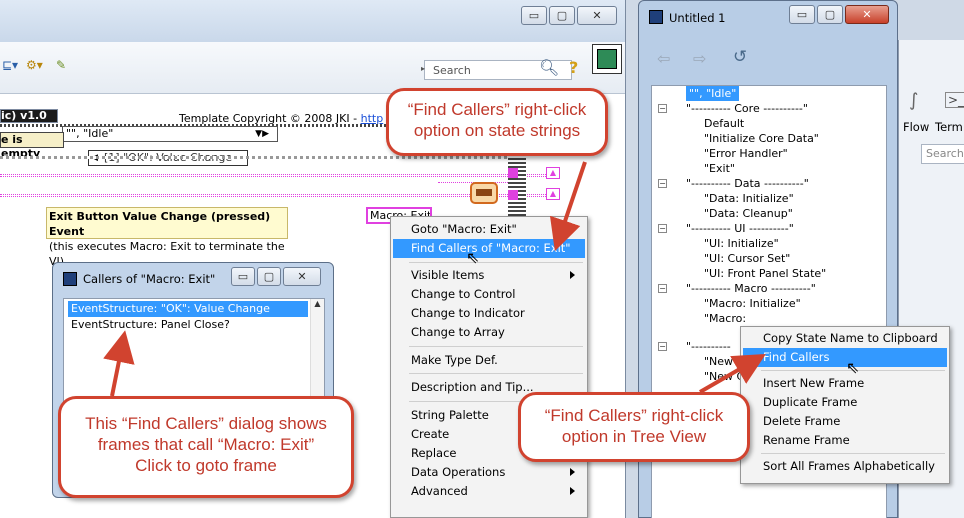 Image resolution: width=964 pixels, height=518 pixels. What do you see at coordinates (119, 363) in the screenshot?
I see `arrow-to-callers-dialog` at bounding box center [119, 363].